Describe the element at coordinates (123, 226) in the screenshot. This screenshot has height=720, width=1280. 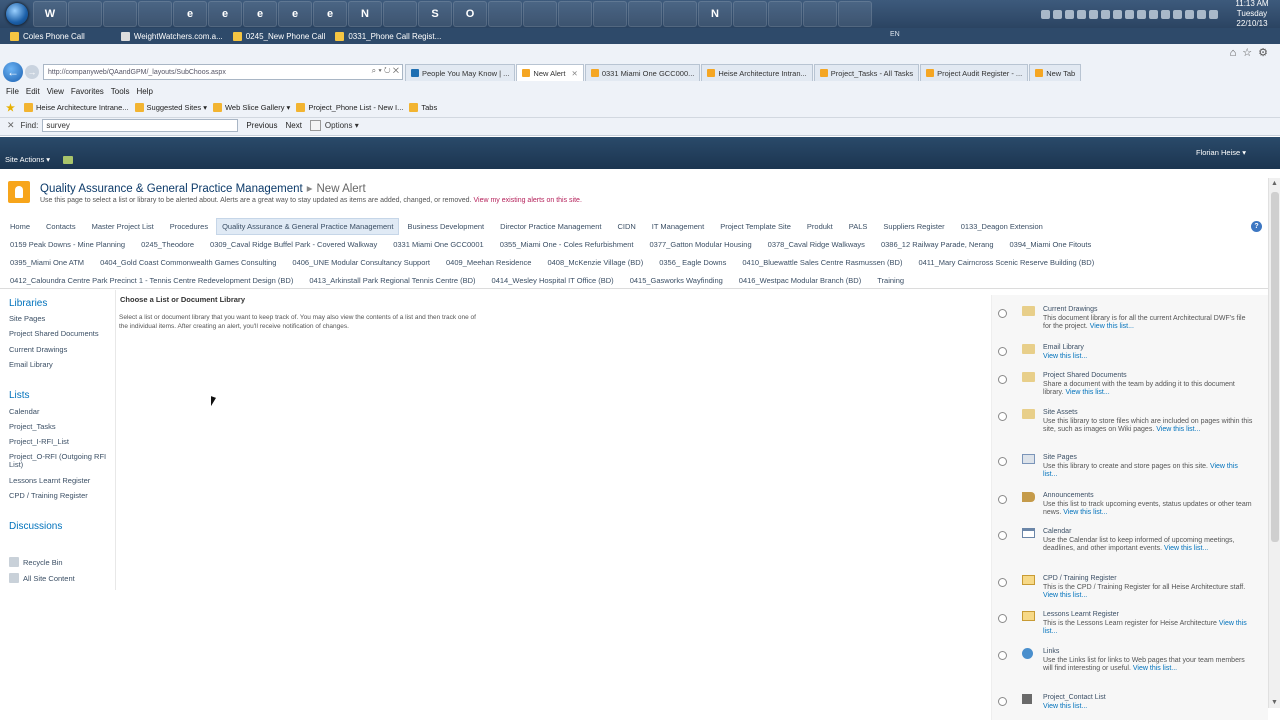
I see `nav-link: Master Project List` at that location.